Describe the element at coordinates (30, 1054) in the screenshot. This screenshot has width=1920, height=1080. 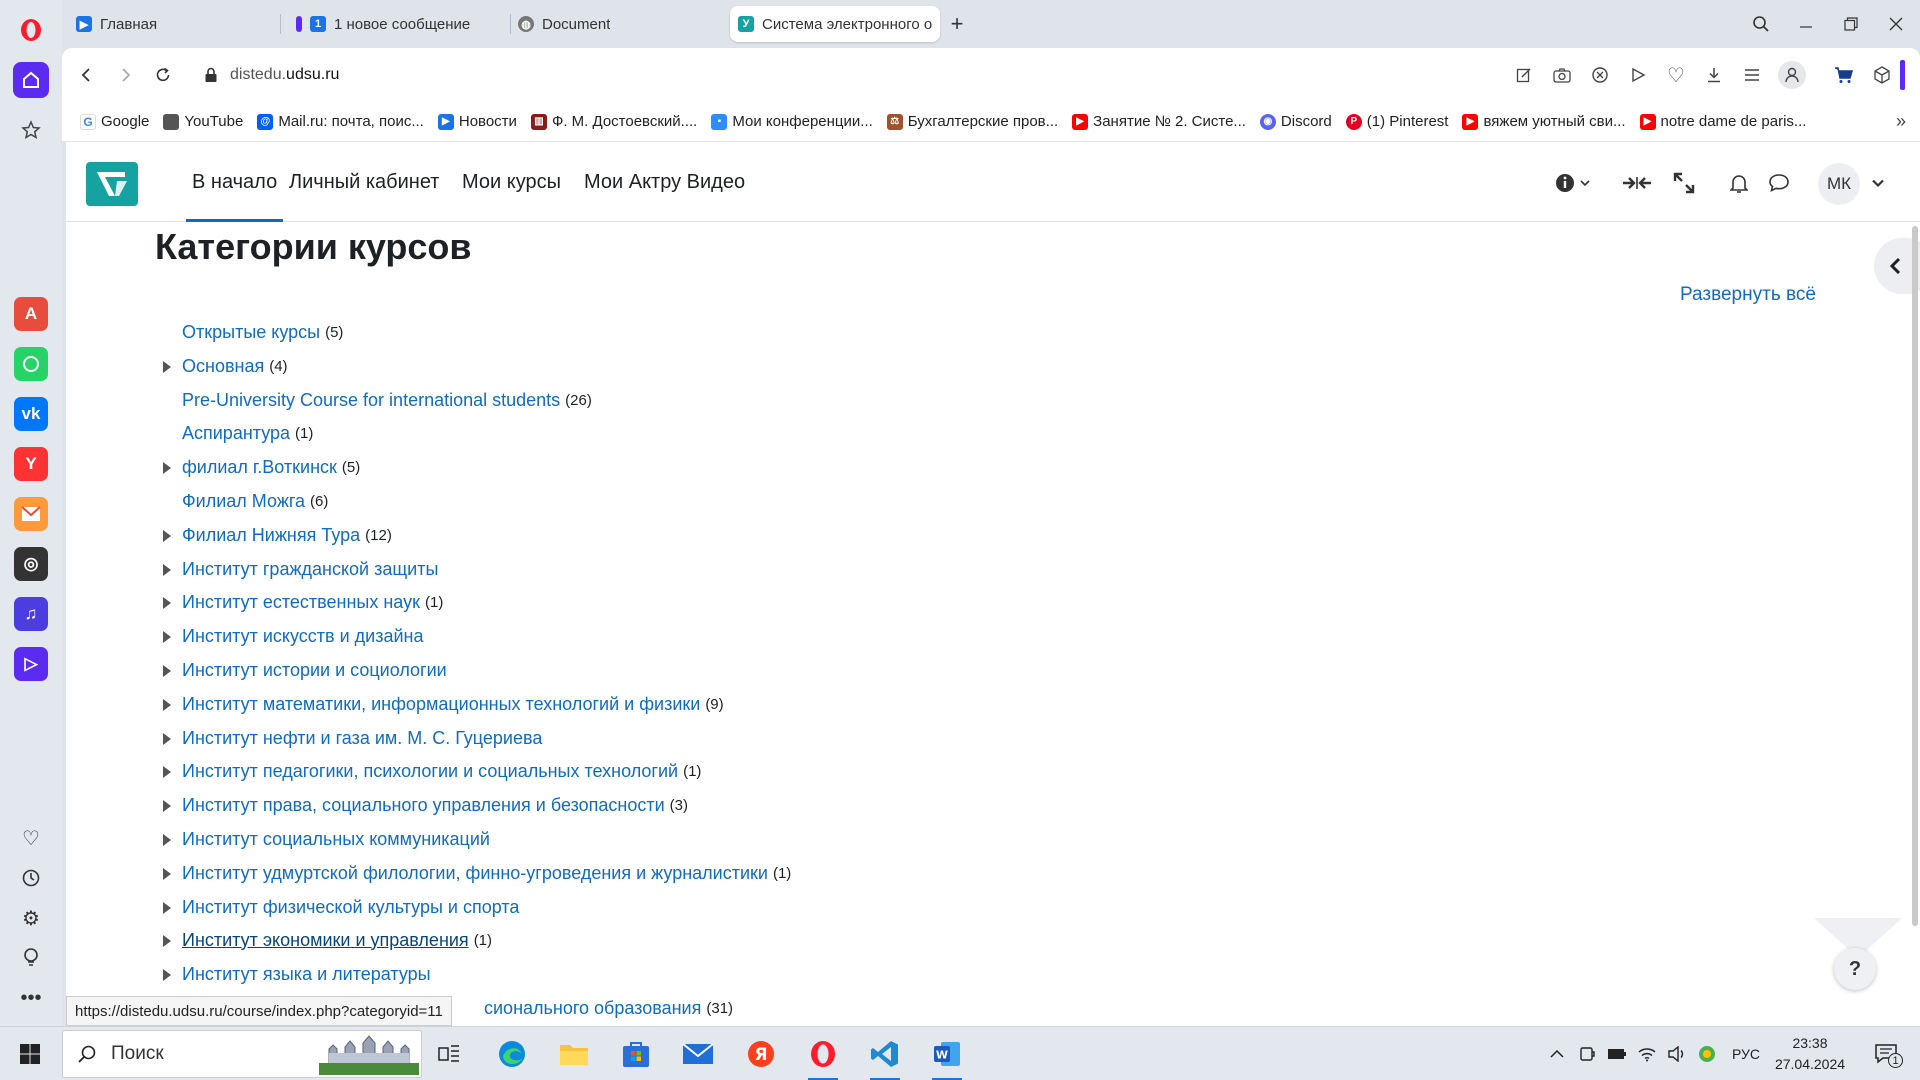
I see `windows-start-icon` at that location.